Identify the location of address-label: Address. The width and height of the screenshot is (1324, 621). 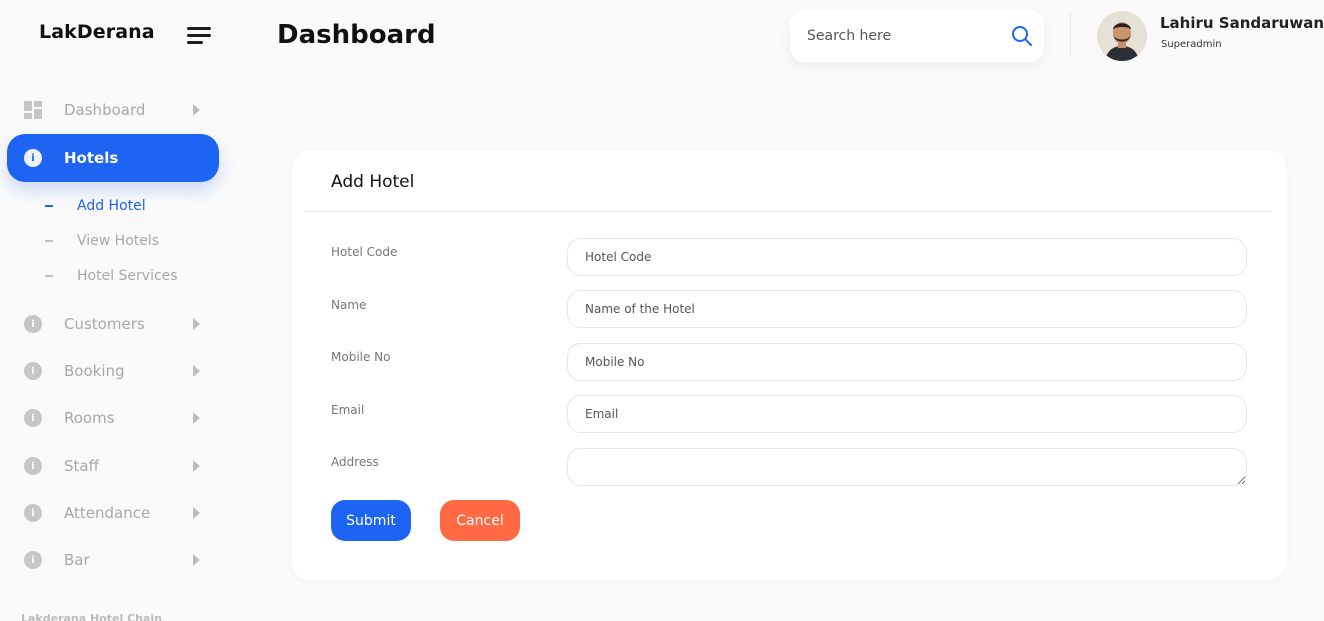
(355, 462).